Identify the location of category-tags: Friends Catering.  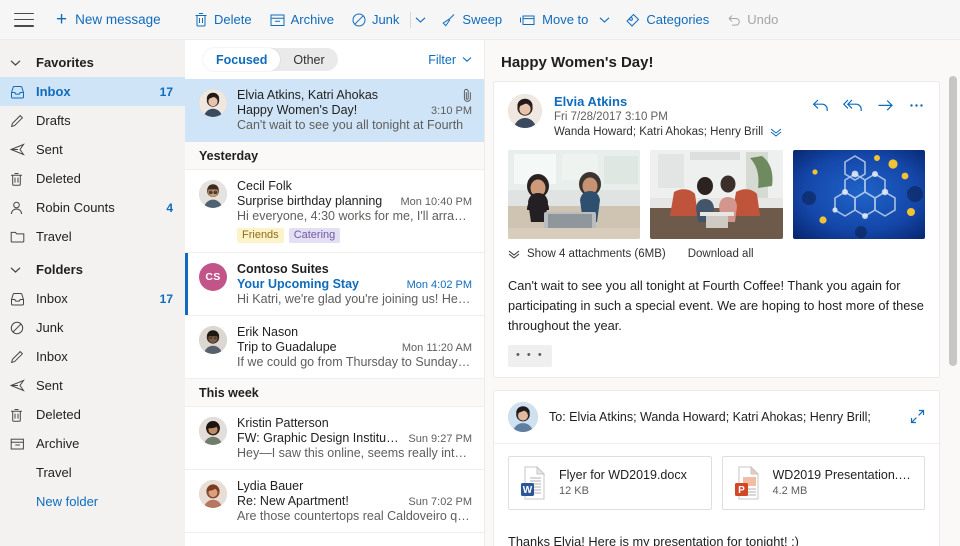
(354, 235).